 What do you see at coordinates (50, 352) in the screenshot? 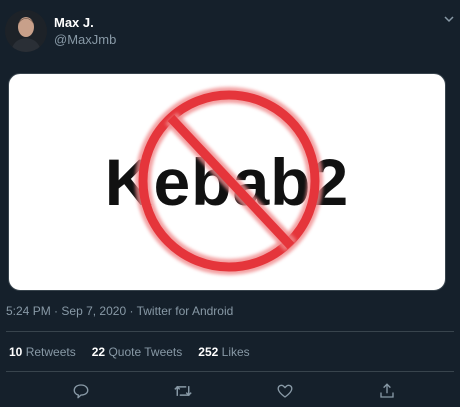
I see `retweets-label: Retweets` at bounding box center [50, 352].